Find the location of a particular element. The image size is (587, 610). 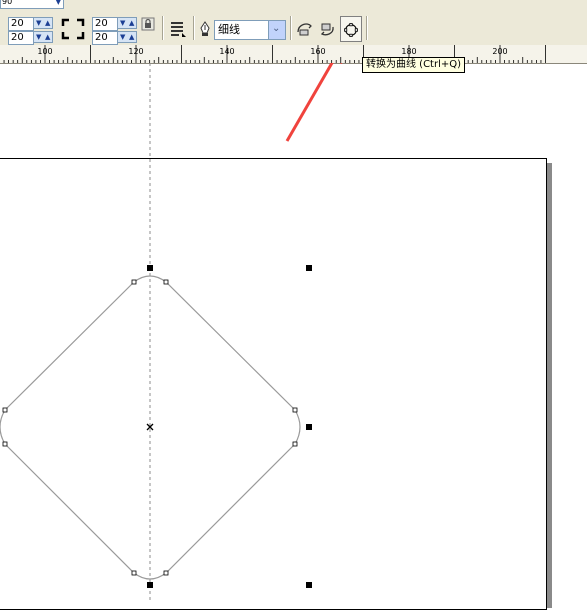

top-dropdown-value: 90 is located at coordinates (7, 3).